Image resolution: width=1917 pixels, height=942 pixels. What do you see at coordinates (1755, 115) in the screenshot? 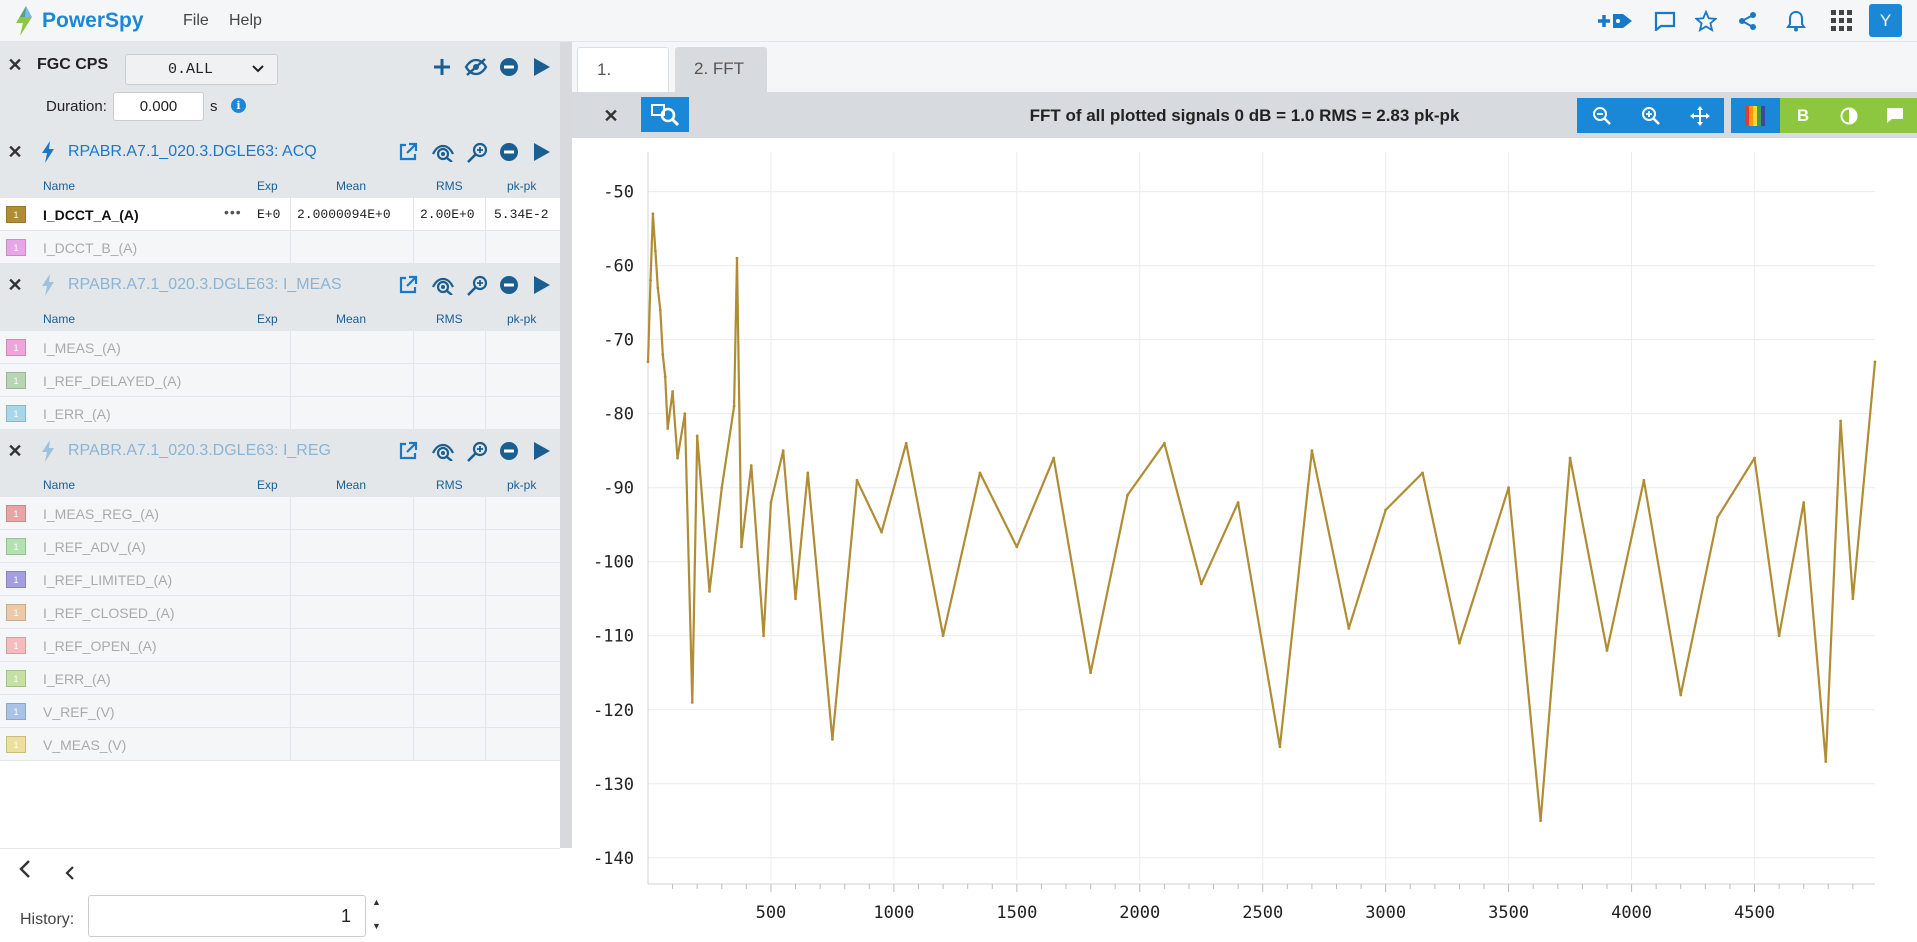
I see `color-palette-button` at bounding box center [1755, 115].